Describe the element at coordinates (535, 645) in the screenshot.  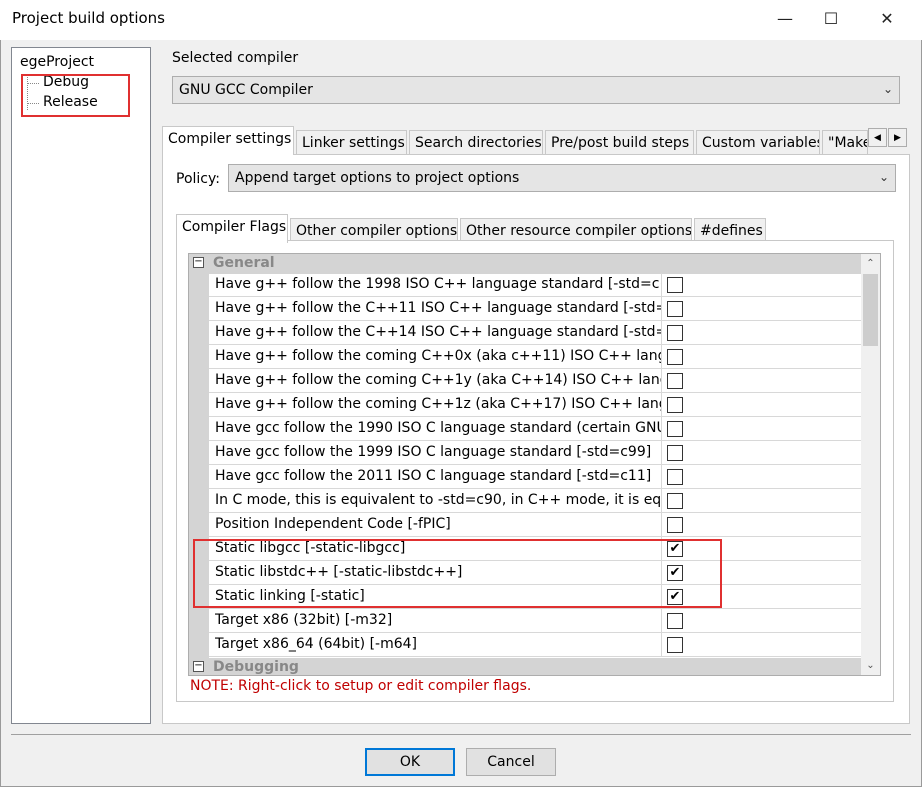
I see `flag-row: Target x86_64 (64bit) [-m64]` at that location.